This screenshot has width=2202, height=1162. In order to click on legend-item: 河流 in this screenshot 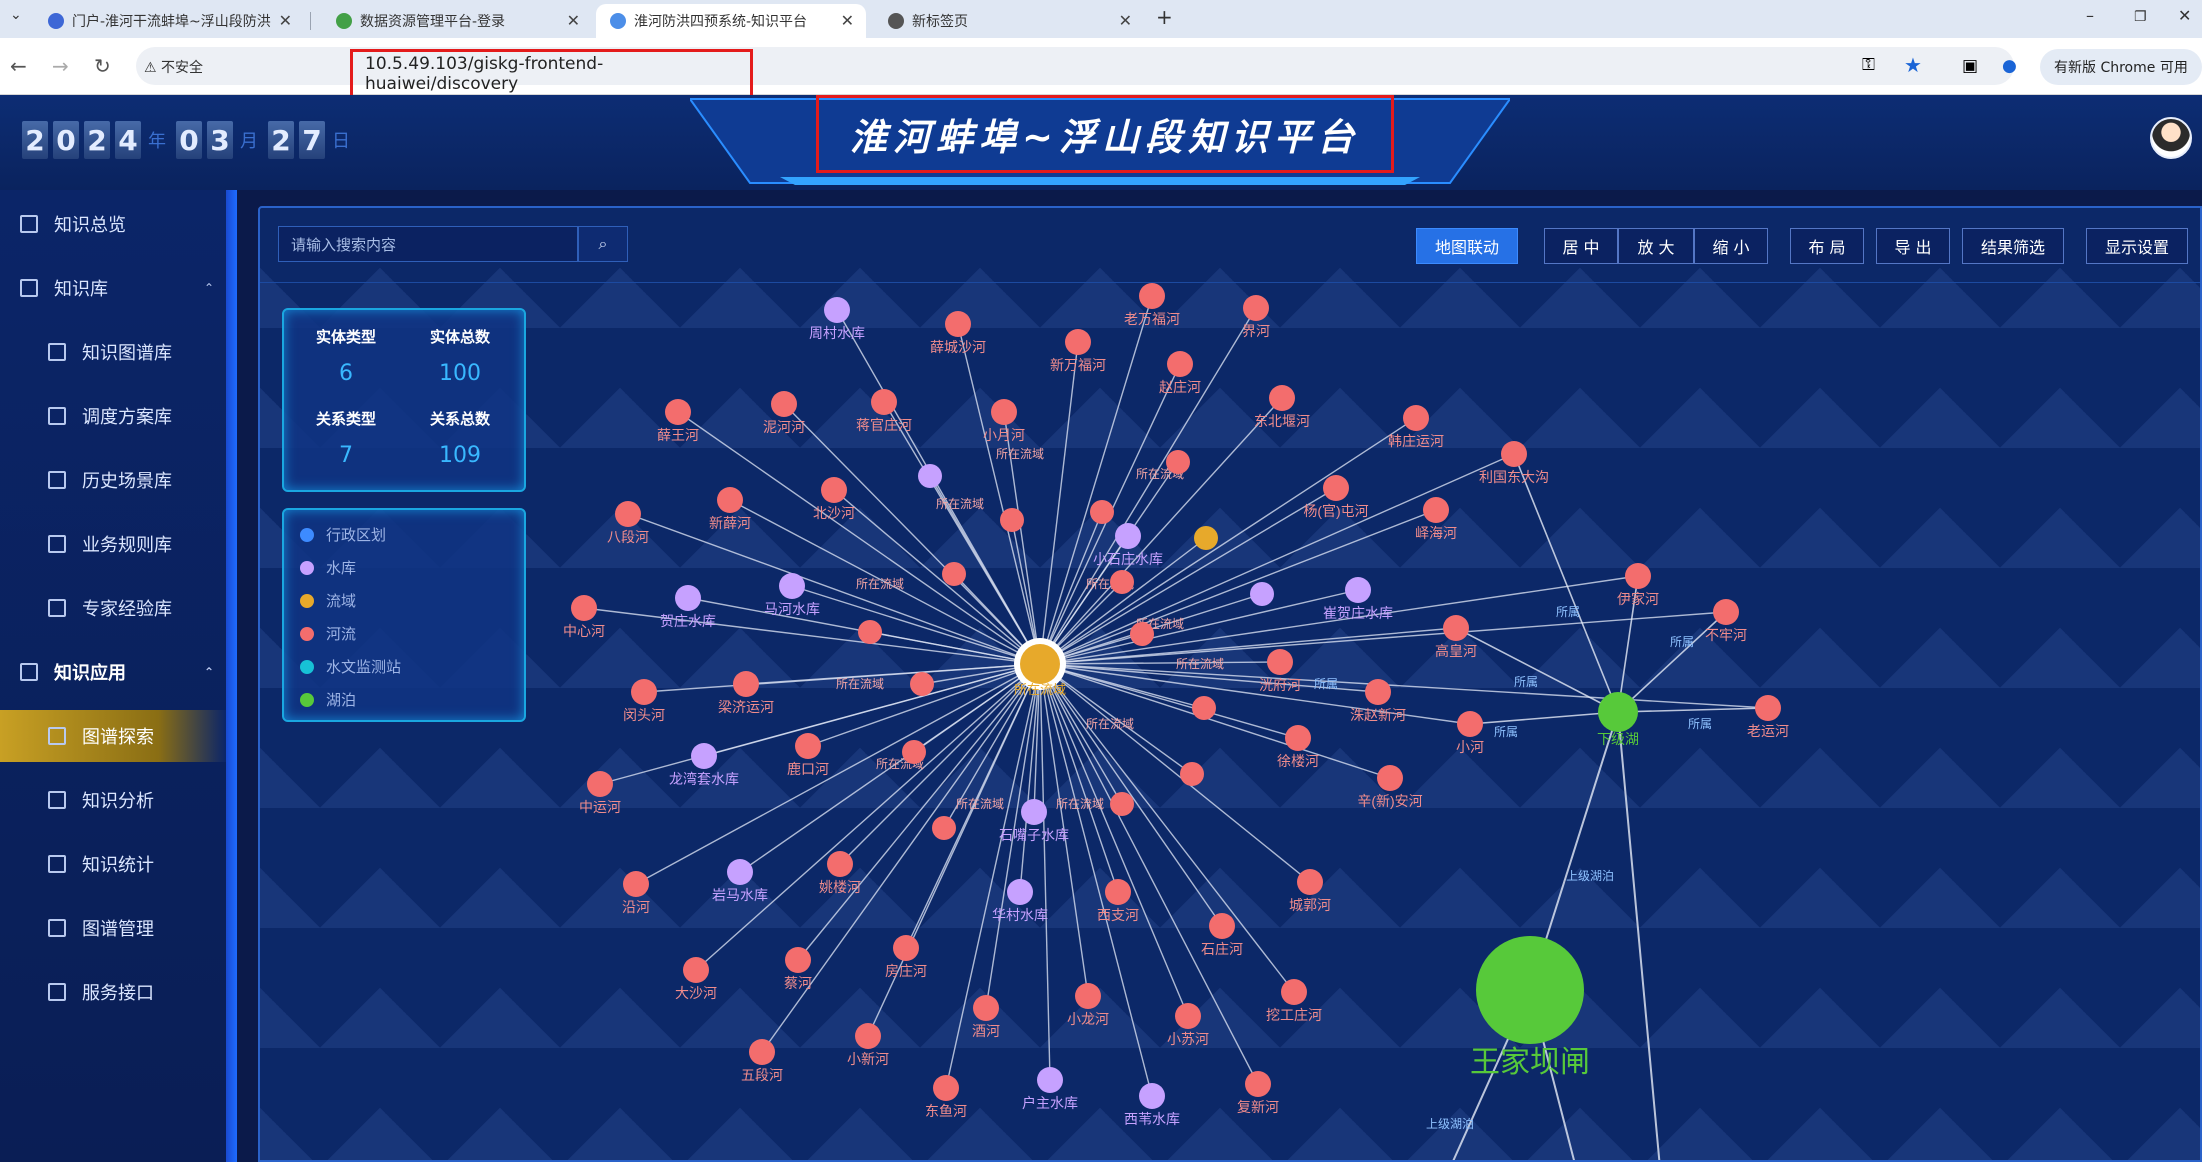, I will do `click(328, 633)`.